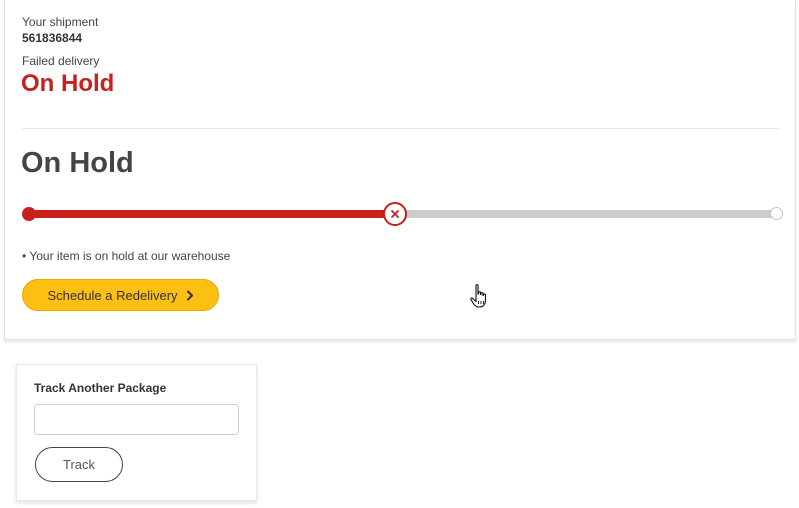  I want to click on track-another-title: Track Another Package, so click(100, 388).